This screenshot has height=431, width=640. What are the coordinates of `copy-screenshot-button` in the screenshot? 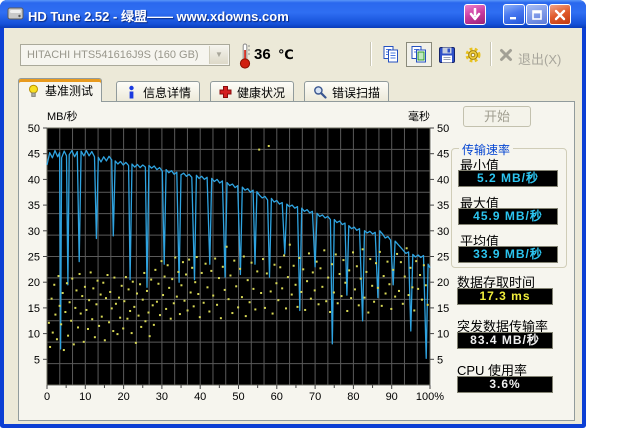 It's located at (419, 54).